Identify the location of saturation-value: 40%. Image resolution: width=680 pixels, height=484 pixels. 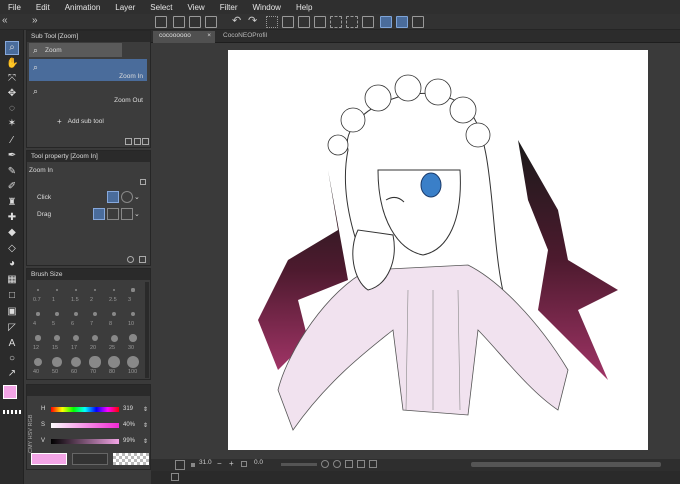
(129, 425).